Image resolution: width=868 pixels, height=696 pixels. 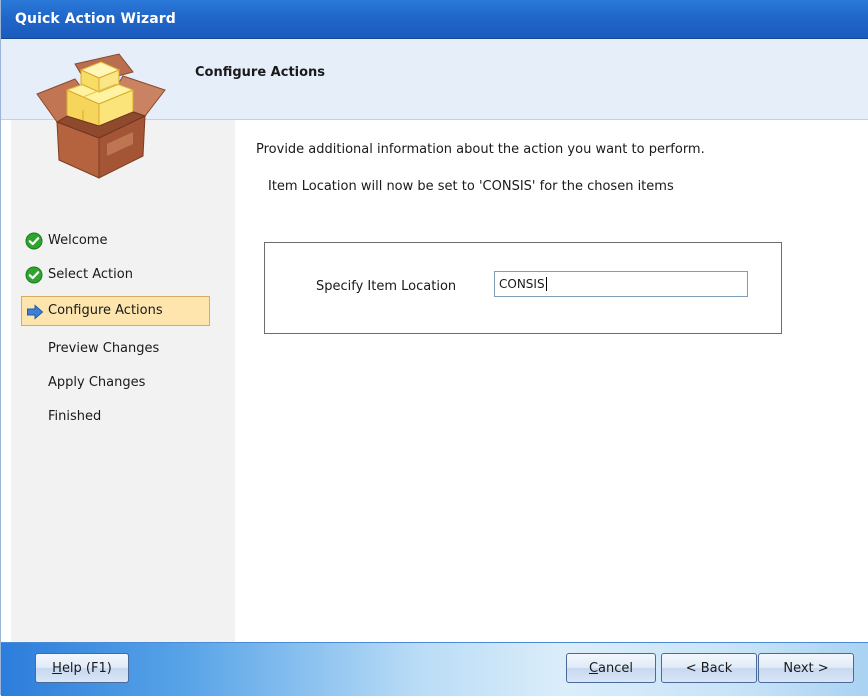 I want to click on step-label: Configure Actions, so click(x=105, y=310).